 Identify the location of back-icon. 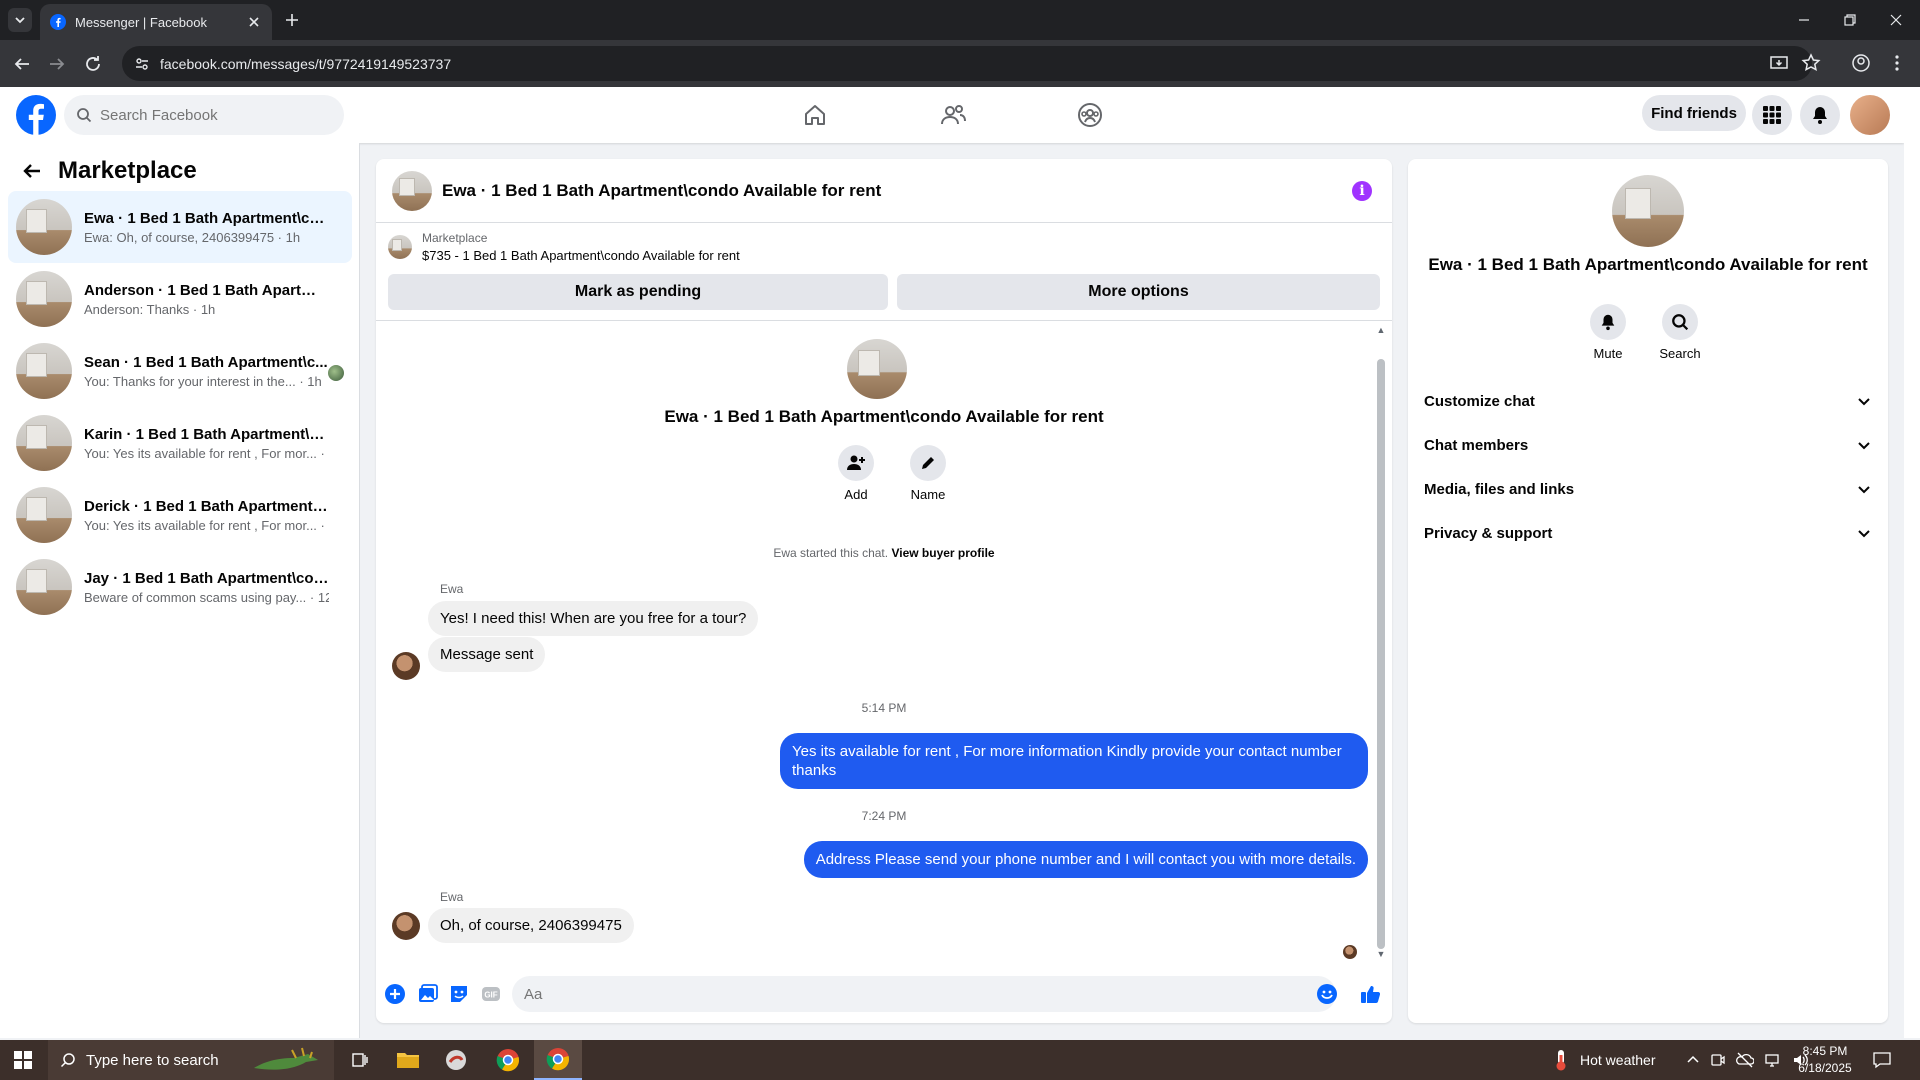
(22, 64).